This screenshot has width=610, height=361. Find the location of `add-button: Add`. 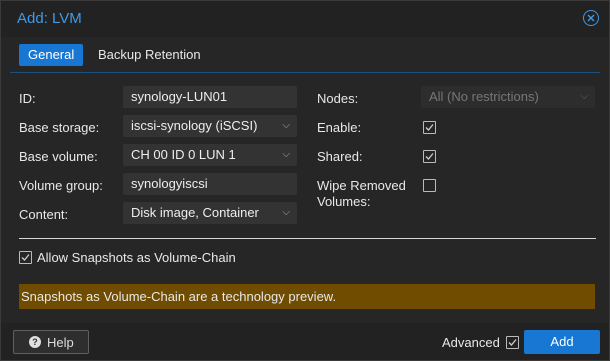

add-button: Add is located at coordinates (562, 342).